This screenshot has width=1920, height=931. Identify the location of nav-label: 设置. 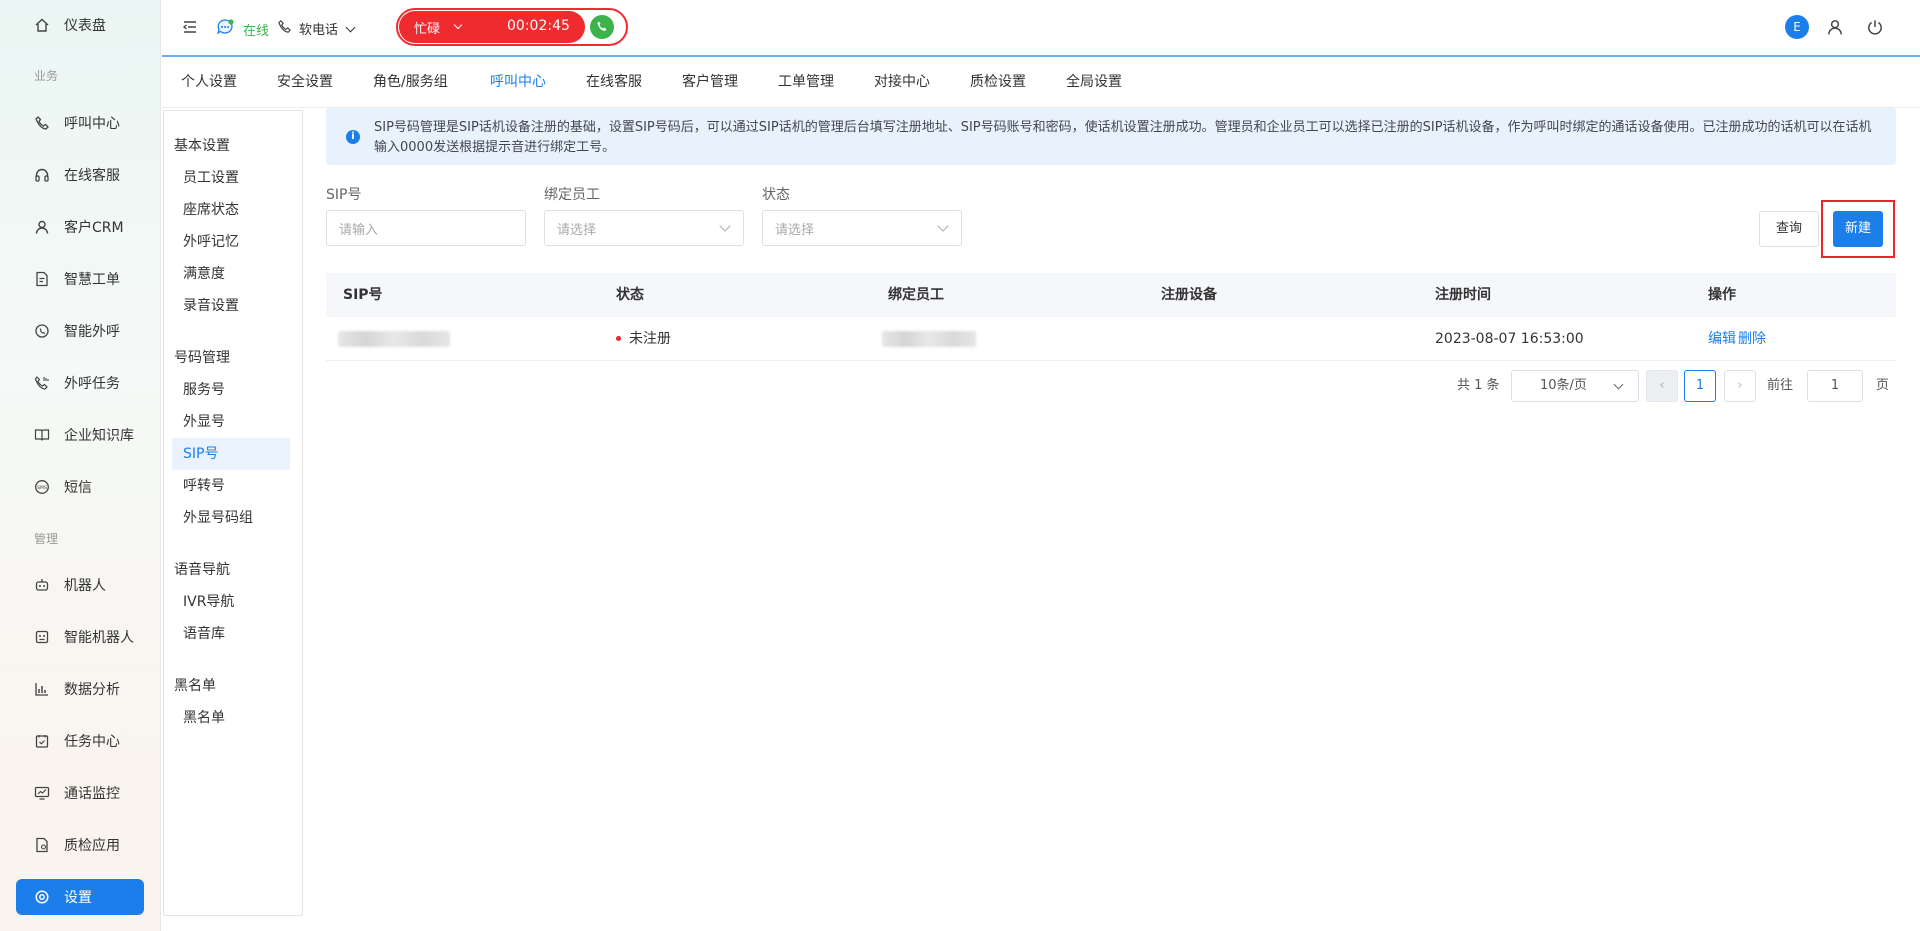
(78, 898).